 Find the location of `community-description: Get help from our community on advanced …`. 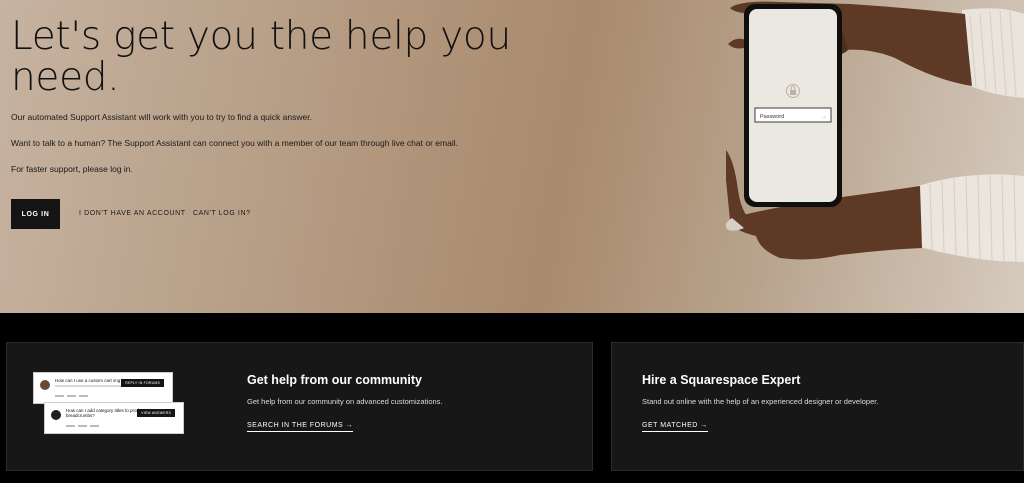

community-description: Get help from our community on advanced … is located at coordinates (345, 401).